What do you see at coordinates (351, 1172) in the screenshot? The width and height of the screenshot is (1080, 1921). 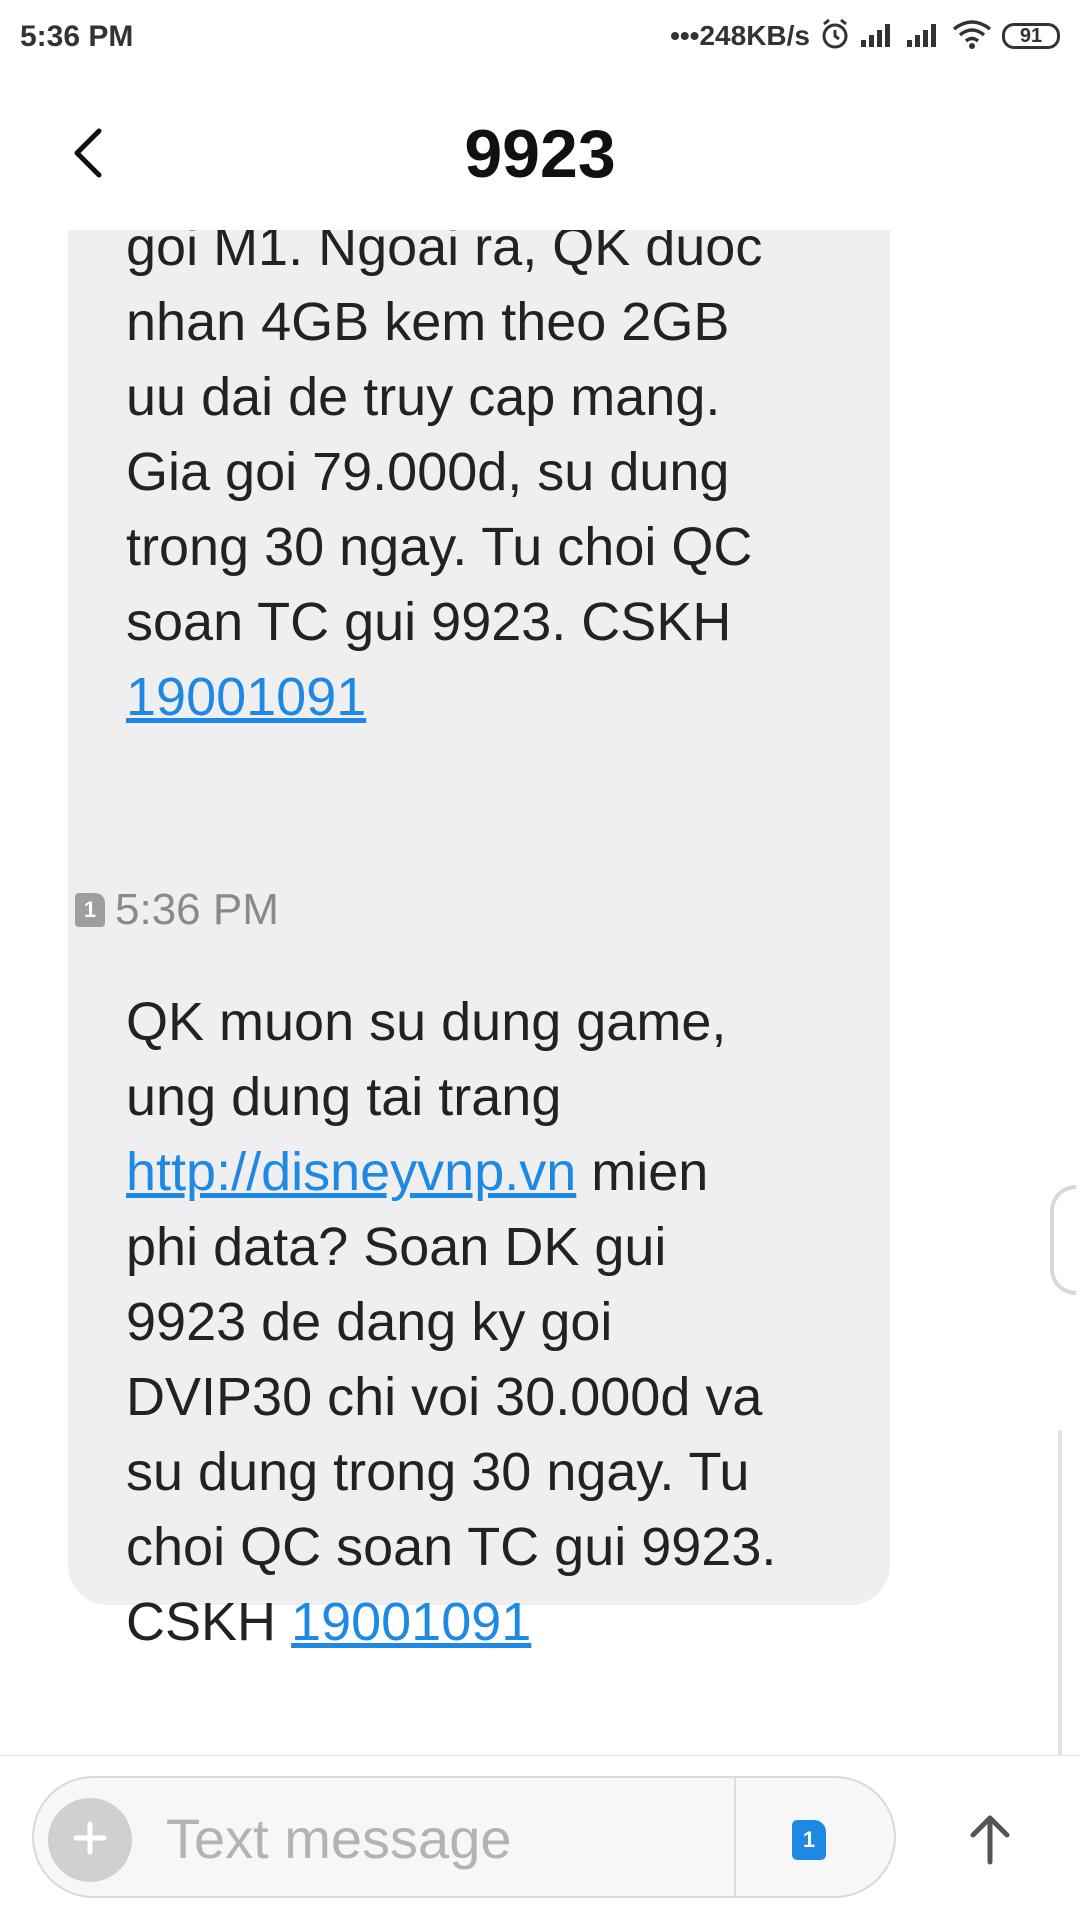 I see `url-link: http://disneyvnp.vn` at bounding box center [351, 1172].